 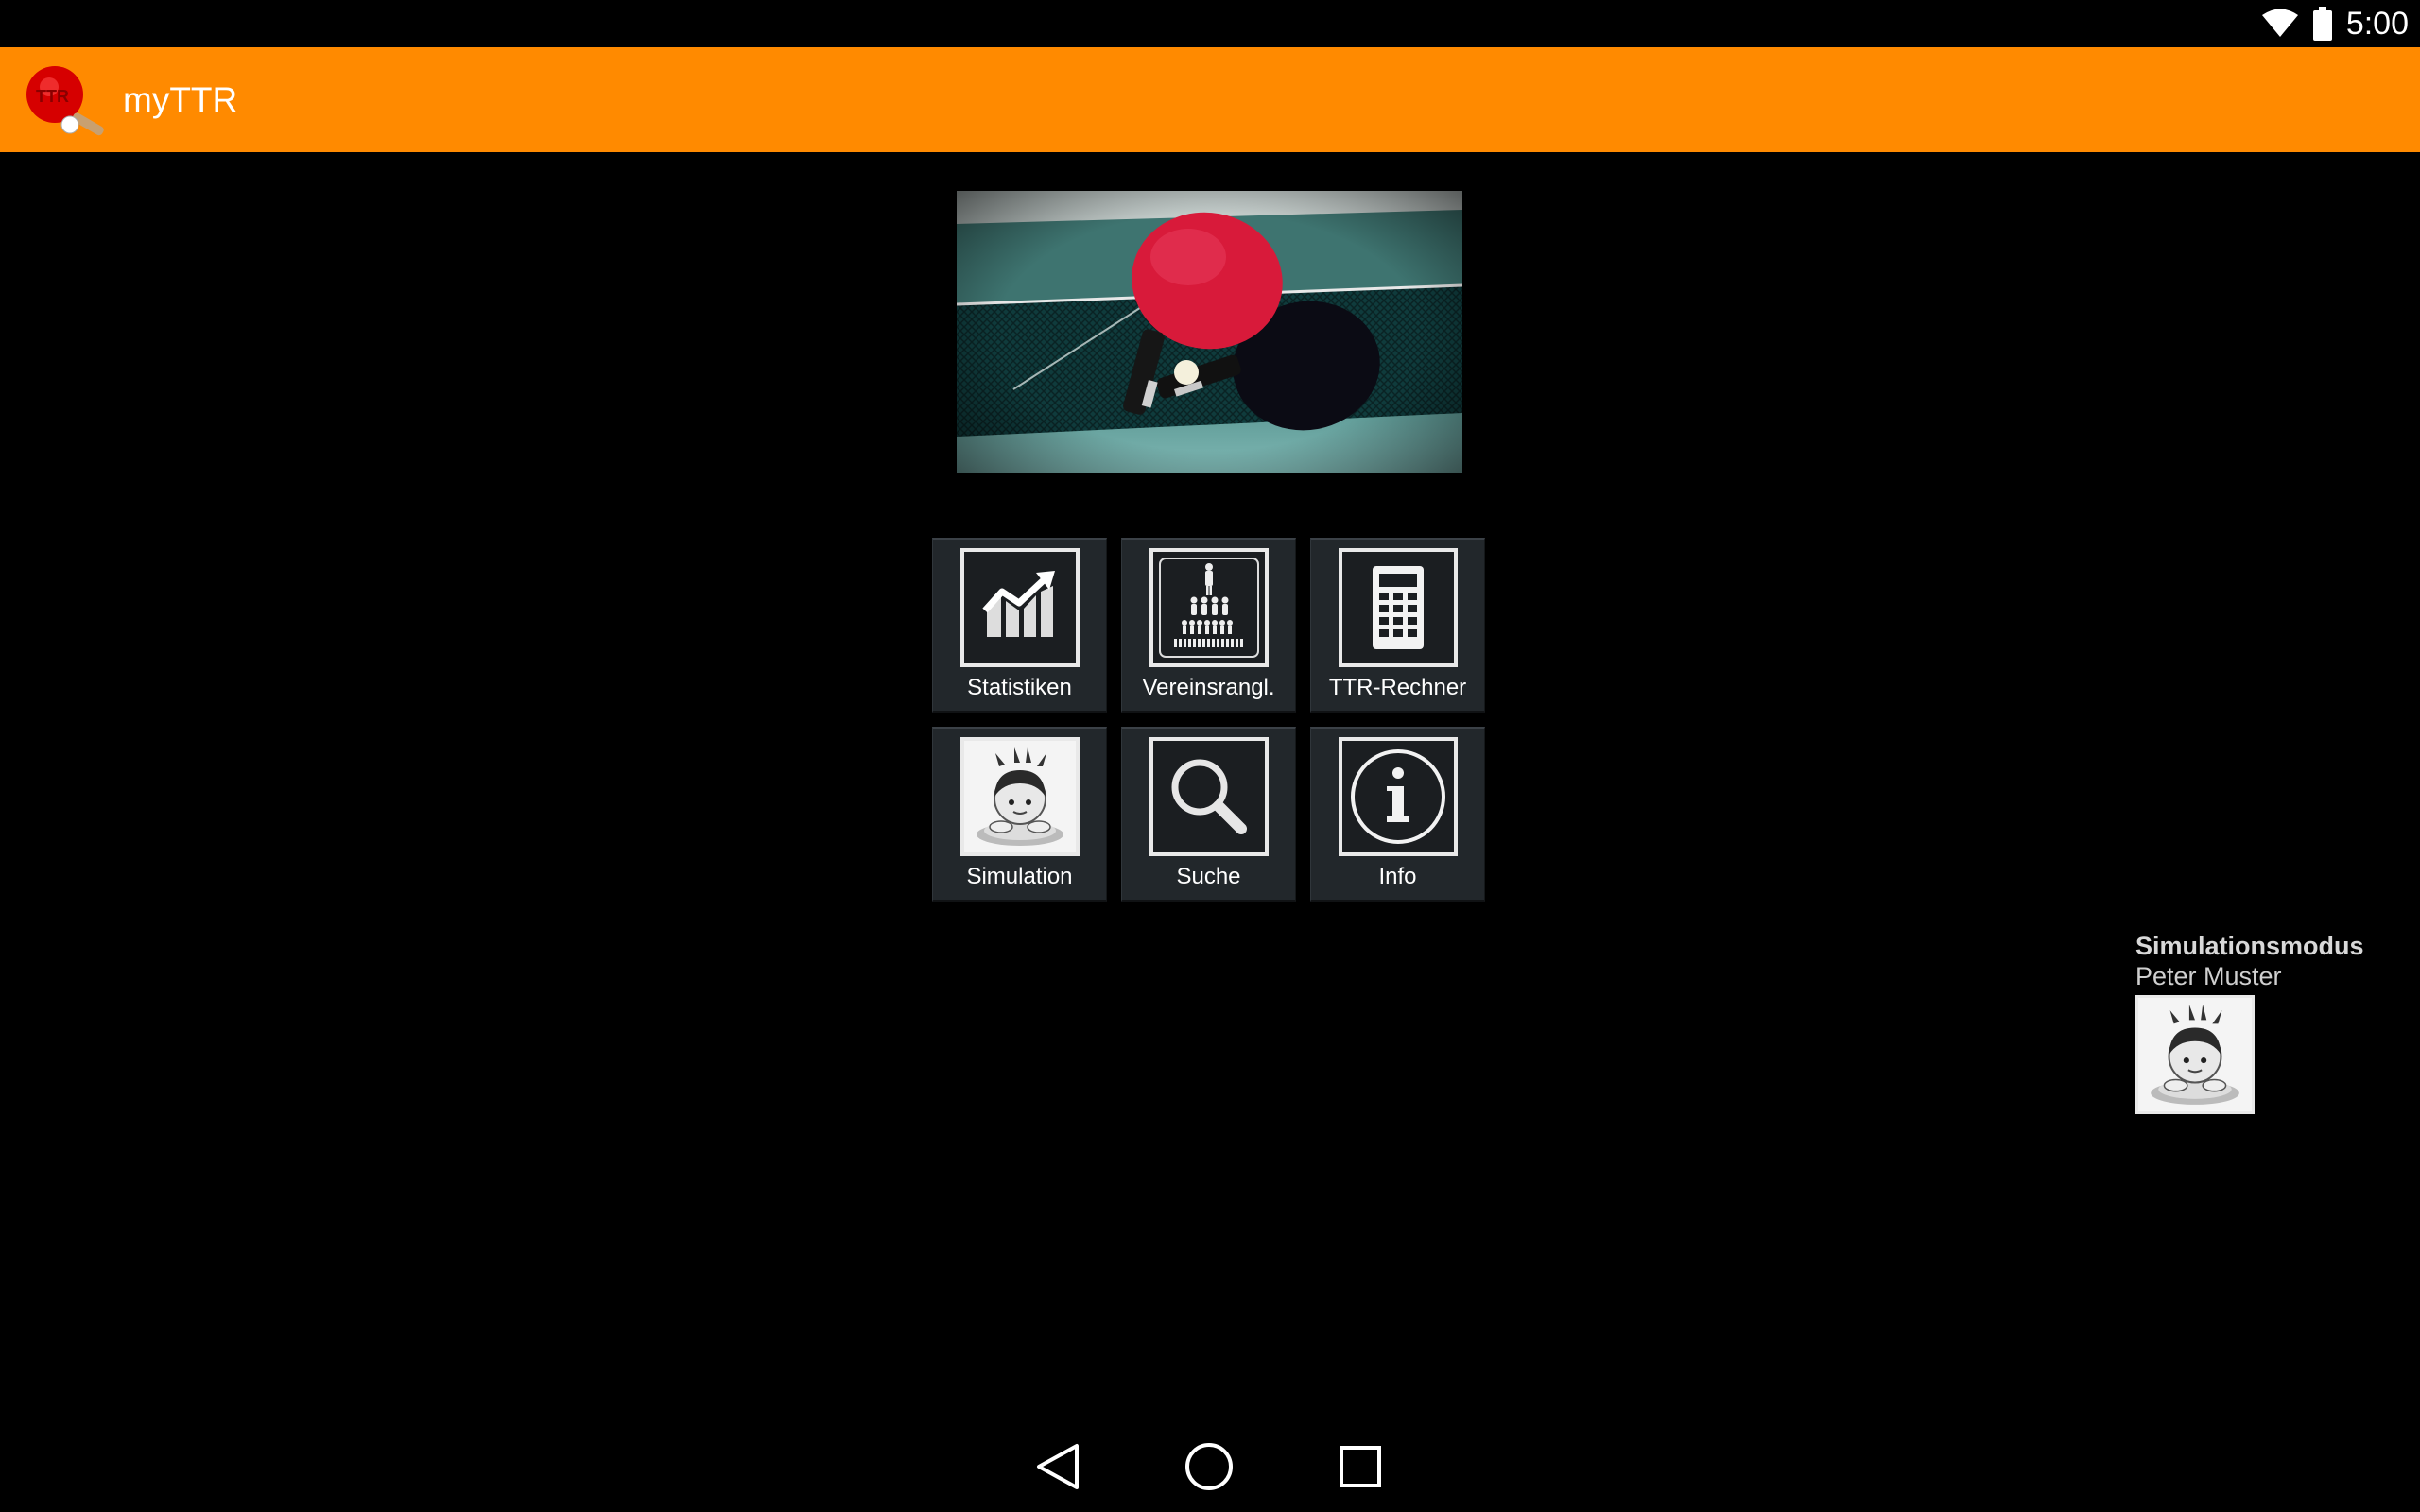 What do you see at coordinates (2208, 976) in the screenshot?
I see `simulation-player-name: Peter Muster` at bounding box center [2208, 976].